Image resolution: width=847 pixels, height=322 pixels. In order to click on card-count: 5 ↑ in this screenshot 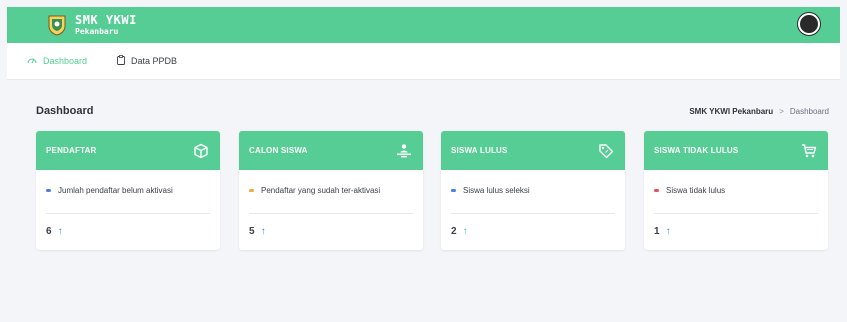, I will do `click(336, 231)`.